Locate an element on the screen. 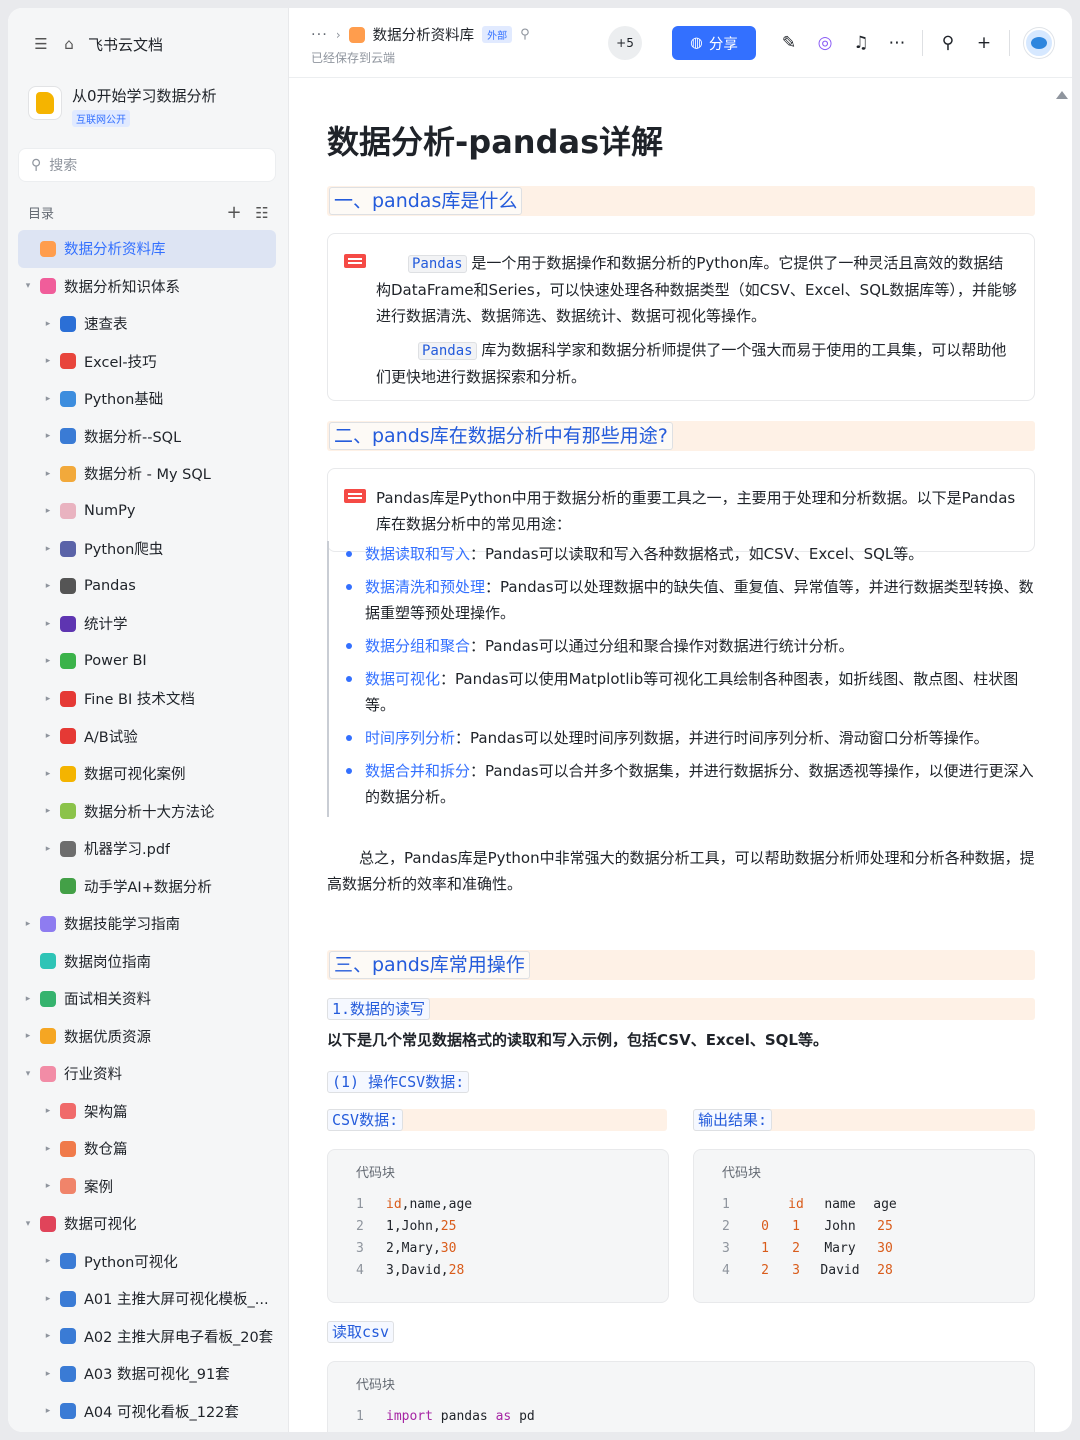  sidebar-item: ▸ 数据分析十大方法论 is located at coordinates (147, 812).